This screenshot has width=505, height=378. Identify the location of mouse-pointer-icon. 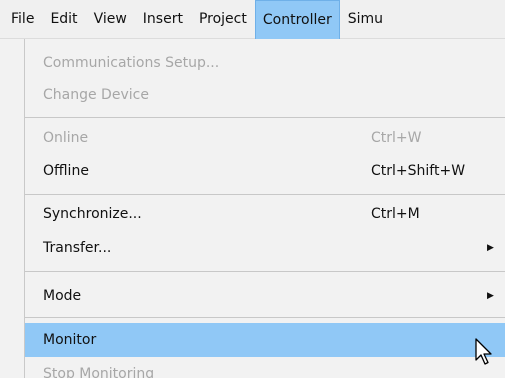
(483, 351).